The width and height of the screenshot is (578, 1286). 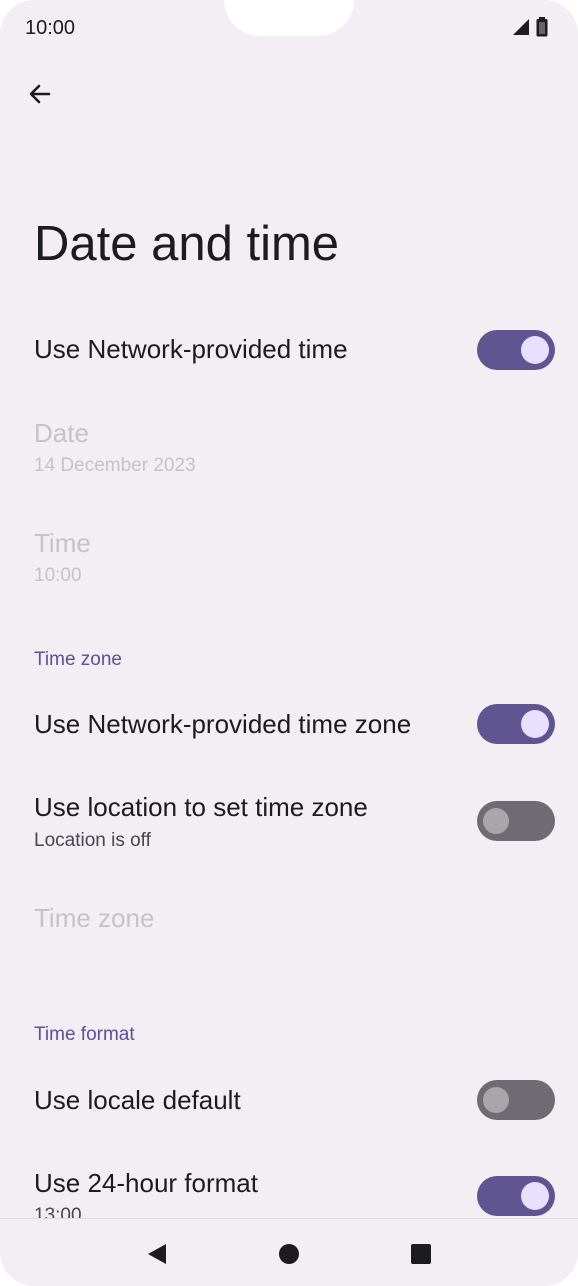 I want to click on network-time-switch, so click(x=516, y=350).